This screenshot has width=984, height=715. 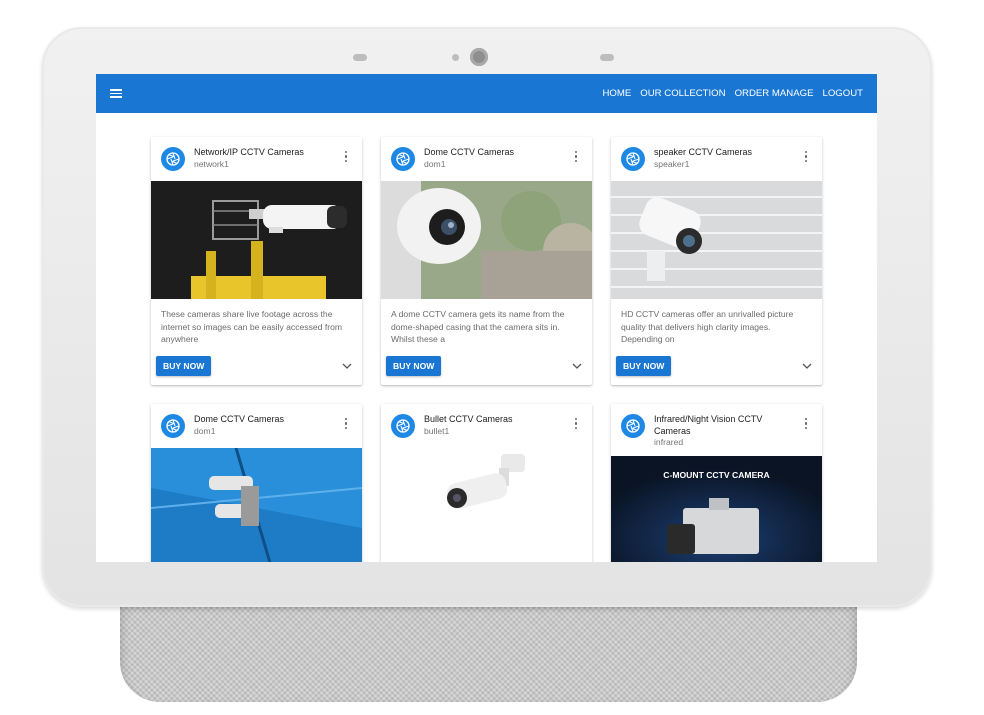 I want to click on product-card: Bullet CCTV Cameras bullet1, so click(x=486, y=483).